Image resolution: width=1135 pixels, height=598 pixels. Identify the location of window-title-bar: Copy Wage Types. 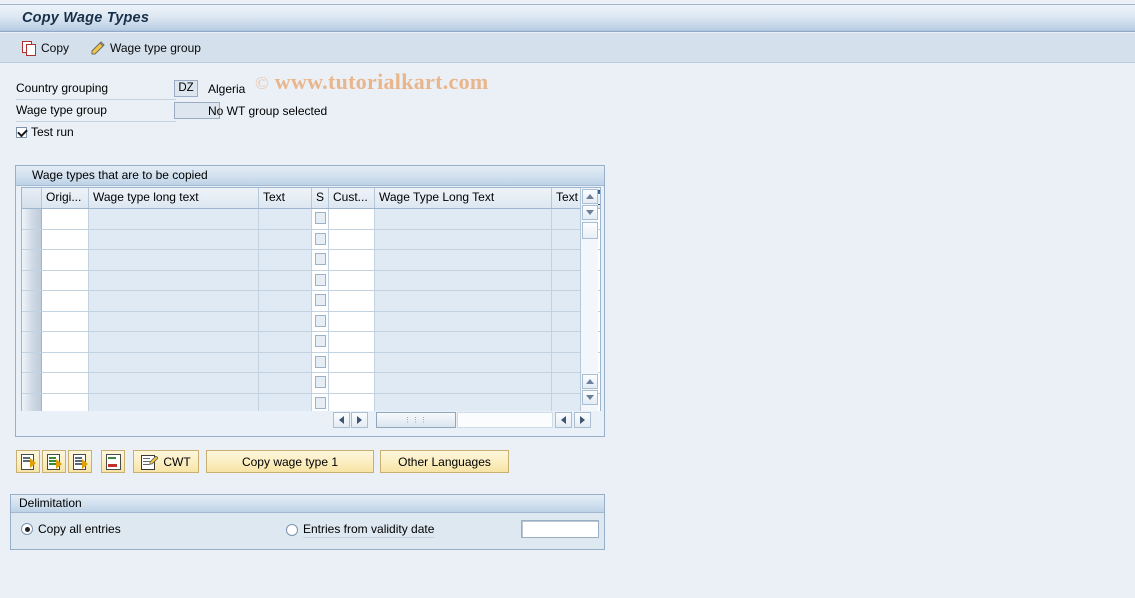
(567, 18).